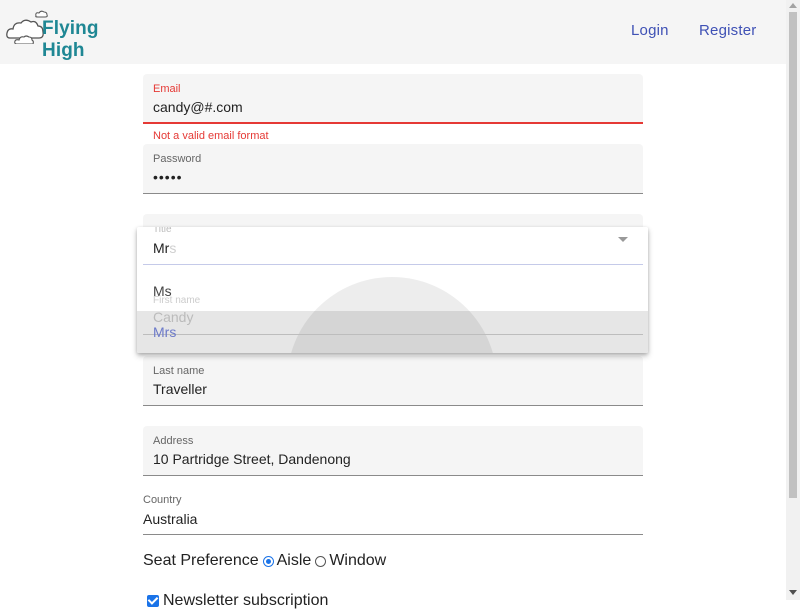 Image resolution: width=800 pixels, height=610 pixels. Describe the element at coordinates (793, 5) in the screenshot. I see `scroll-up-icon` at that location.